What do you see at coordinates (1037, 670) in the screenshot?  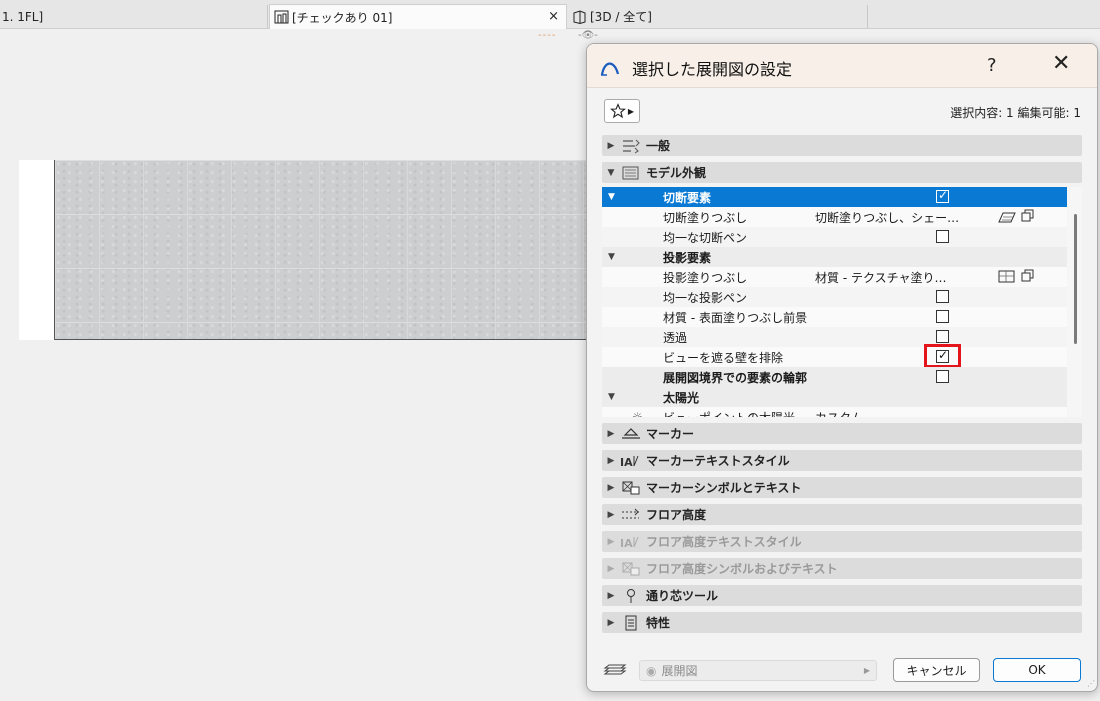 I see `ok-button: OK` at bounding box center [1037, 670].